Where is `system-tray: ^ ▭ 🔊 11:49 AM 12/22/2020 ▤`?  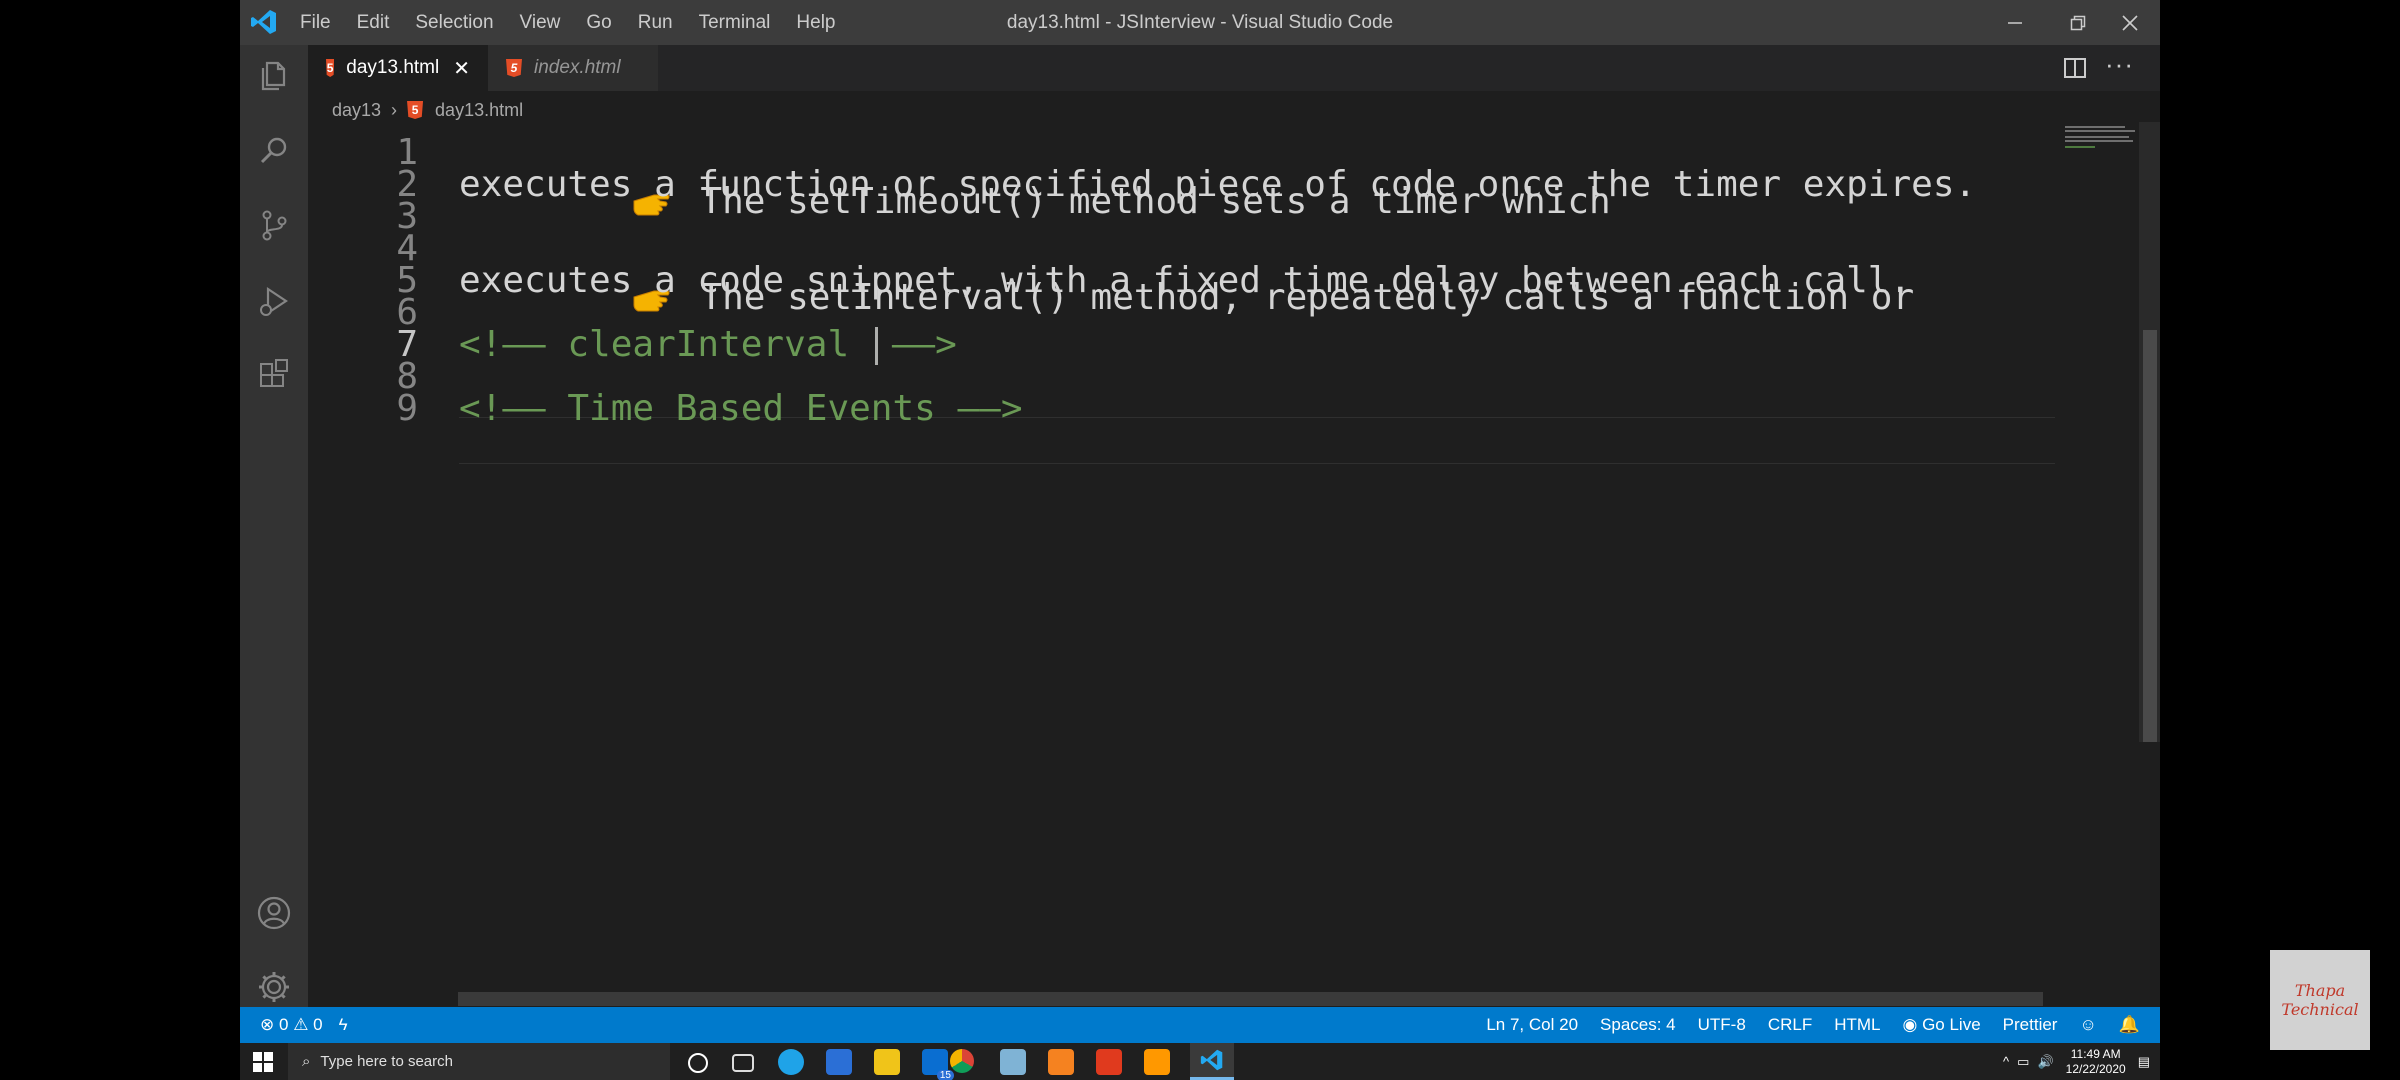
system-tray: ^ ▭ 🔊 11:49 AM 12/22/2020 ▤ is located at coordinates (2076, 1061).